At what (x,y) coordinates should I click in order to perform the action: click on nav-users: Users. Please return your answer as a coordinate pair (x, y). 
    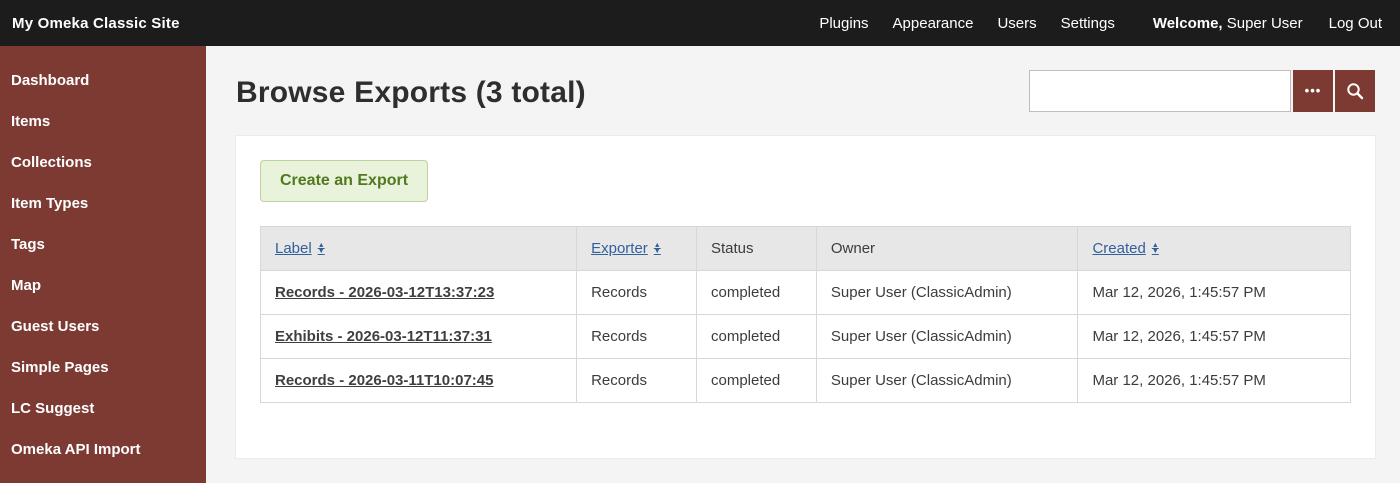
    Looking at the image, I should click on (1016, 23).